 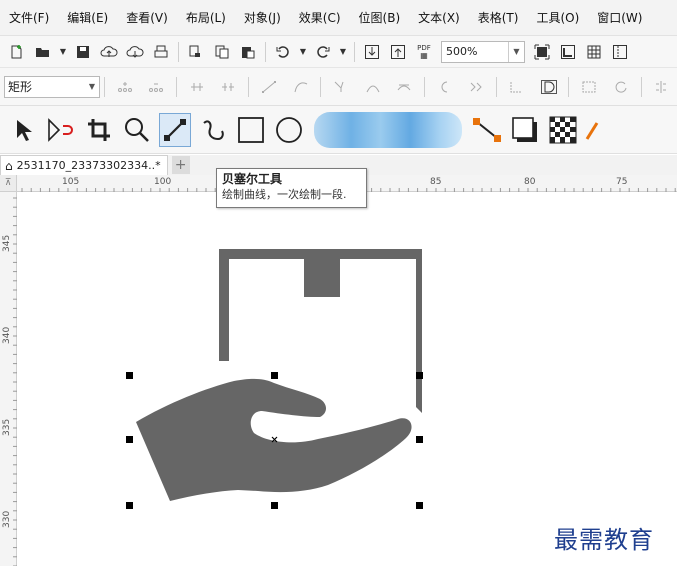 What do you see at coordinates (462, 51) in the screenshot?
I see `zoom-level-value: 500%` at bounding box center [462, 51].